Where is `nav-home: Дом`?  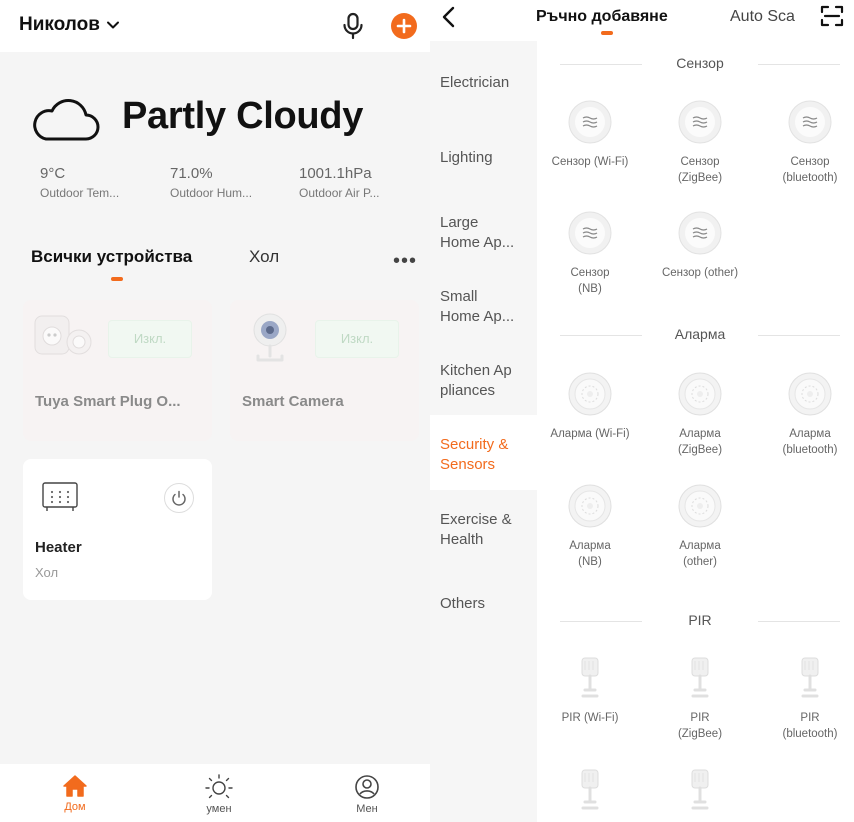 nav-home: Дом is located at coordinates (75, 788).